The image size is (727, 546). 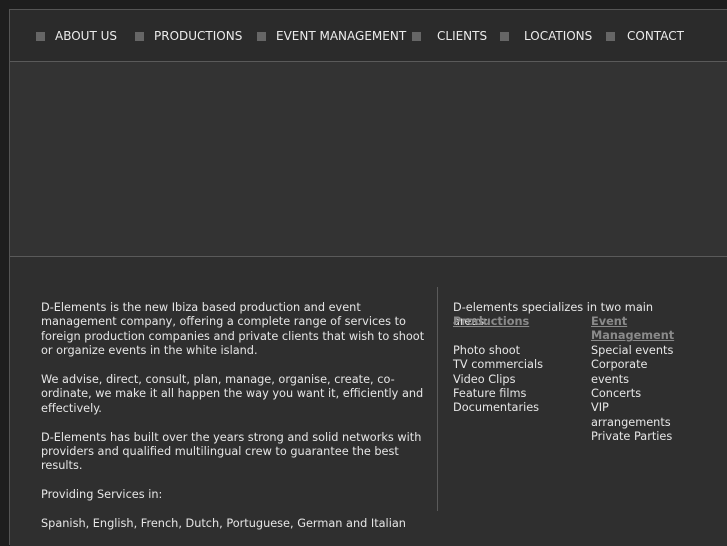 What do you see at coordinates (102, 495) in the screenshot?
I see `about-paragraph: Providing Services in:` at bounding box center [102, 495].